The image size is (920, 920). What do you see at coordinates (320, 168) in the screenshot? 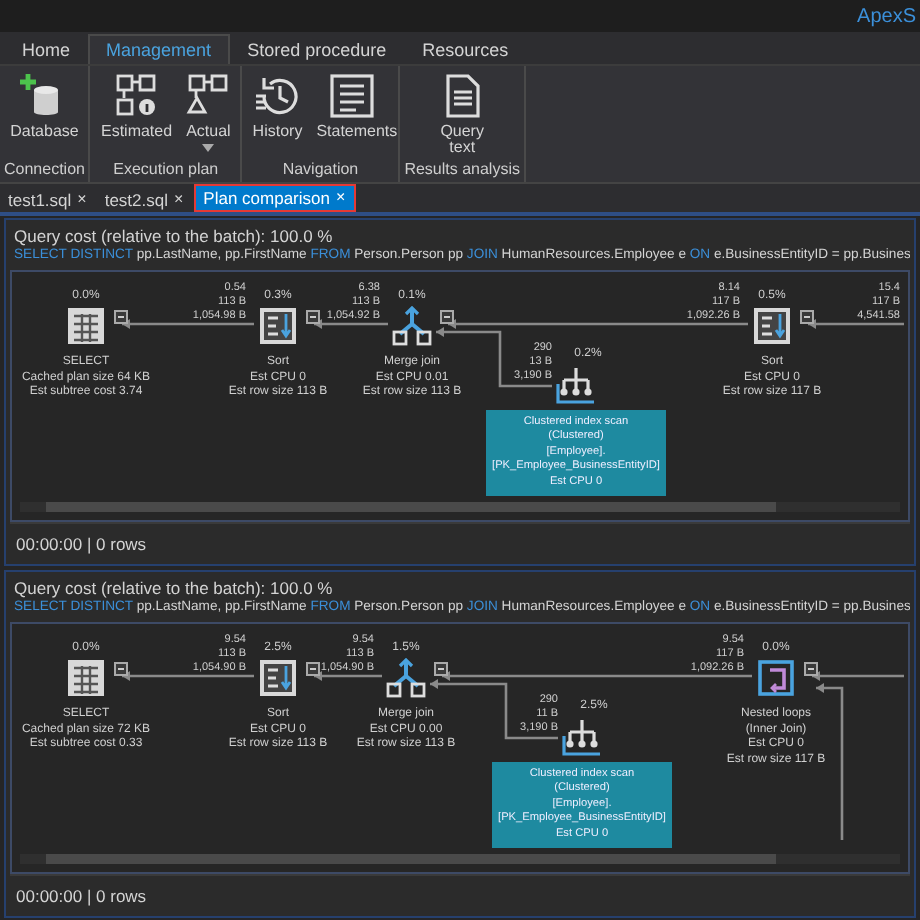
I see `group-label: Navigation` at bounding box center [320, 168].